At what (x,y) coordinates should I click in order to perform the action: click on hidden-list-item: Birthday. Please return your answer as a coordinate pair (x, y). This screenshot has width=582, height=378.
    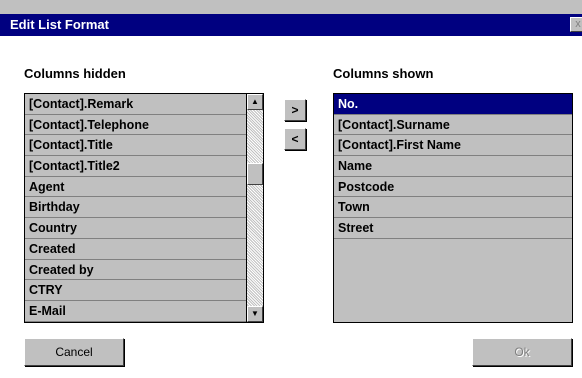
    Looking at the image, I should click on (135, 208).